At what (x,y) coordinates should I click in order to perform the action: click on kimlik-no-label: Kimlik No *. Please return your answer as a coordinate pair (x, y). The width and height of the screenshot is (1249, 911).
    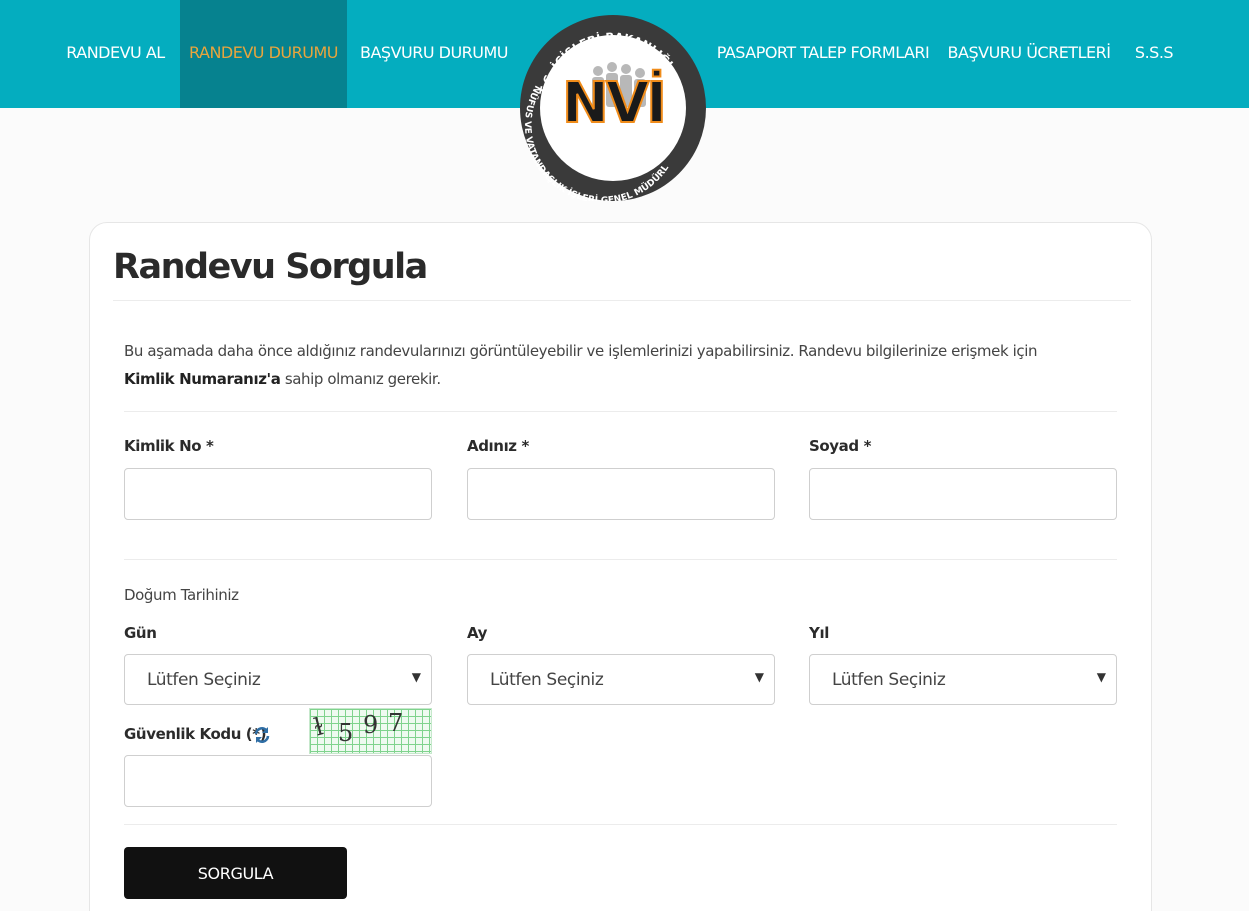
    Looking at the image, I should click on (169, 446).